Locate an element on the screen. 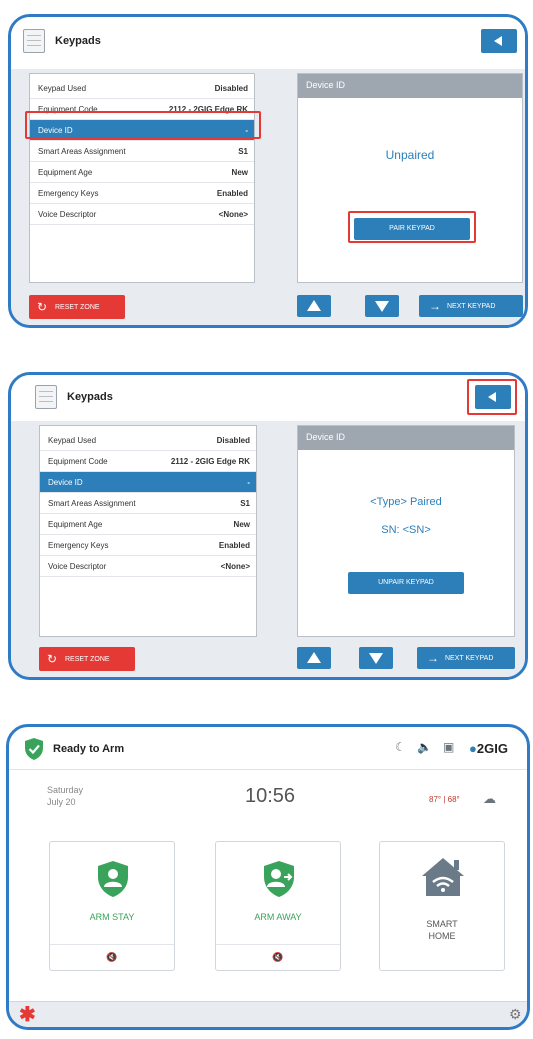 The width and height of the screenshot is (533, 1039). temperature: 87° | 68° is located at coordinates (444, 799).